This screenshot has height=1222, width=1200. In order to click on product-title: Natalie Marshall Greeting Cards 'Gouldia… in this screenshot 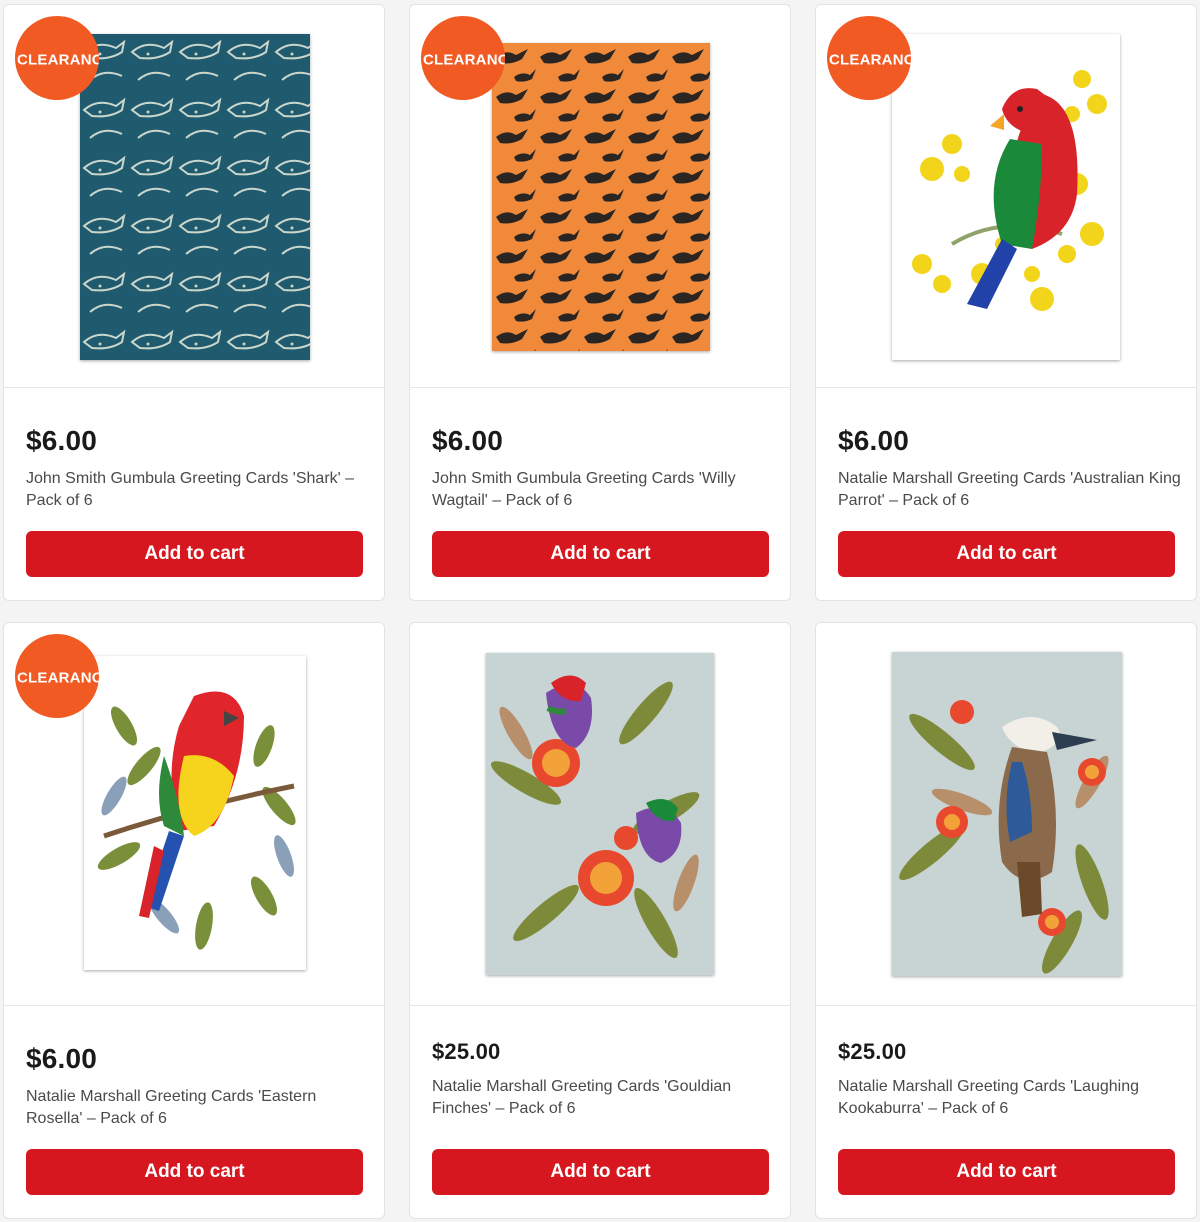, I will do `click(604, 1098)`.